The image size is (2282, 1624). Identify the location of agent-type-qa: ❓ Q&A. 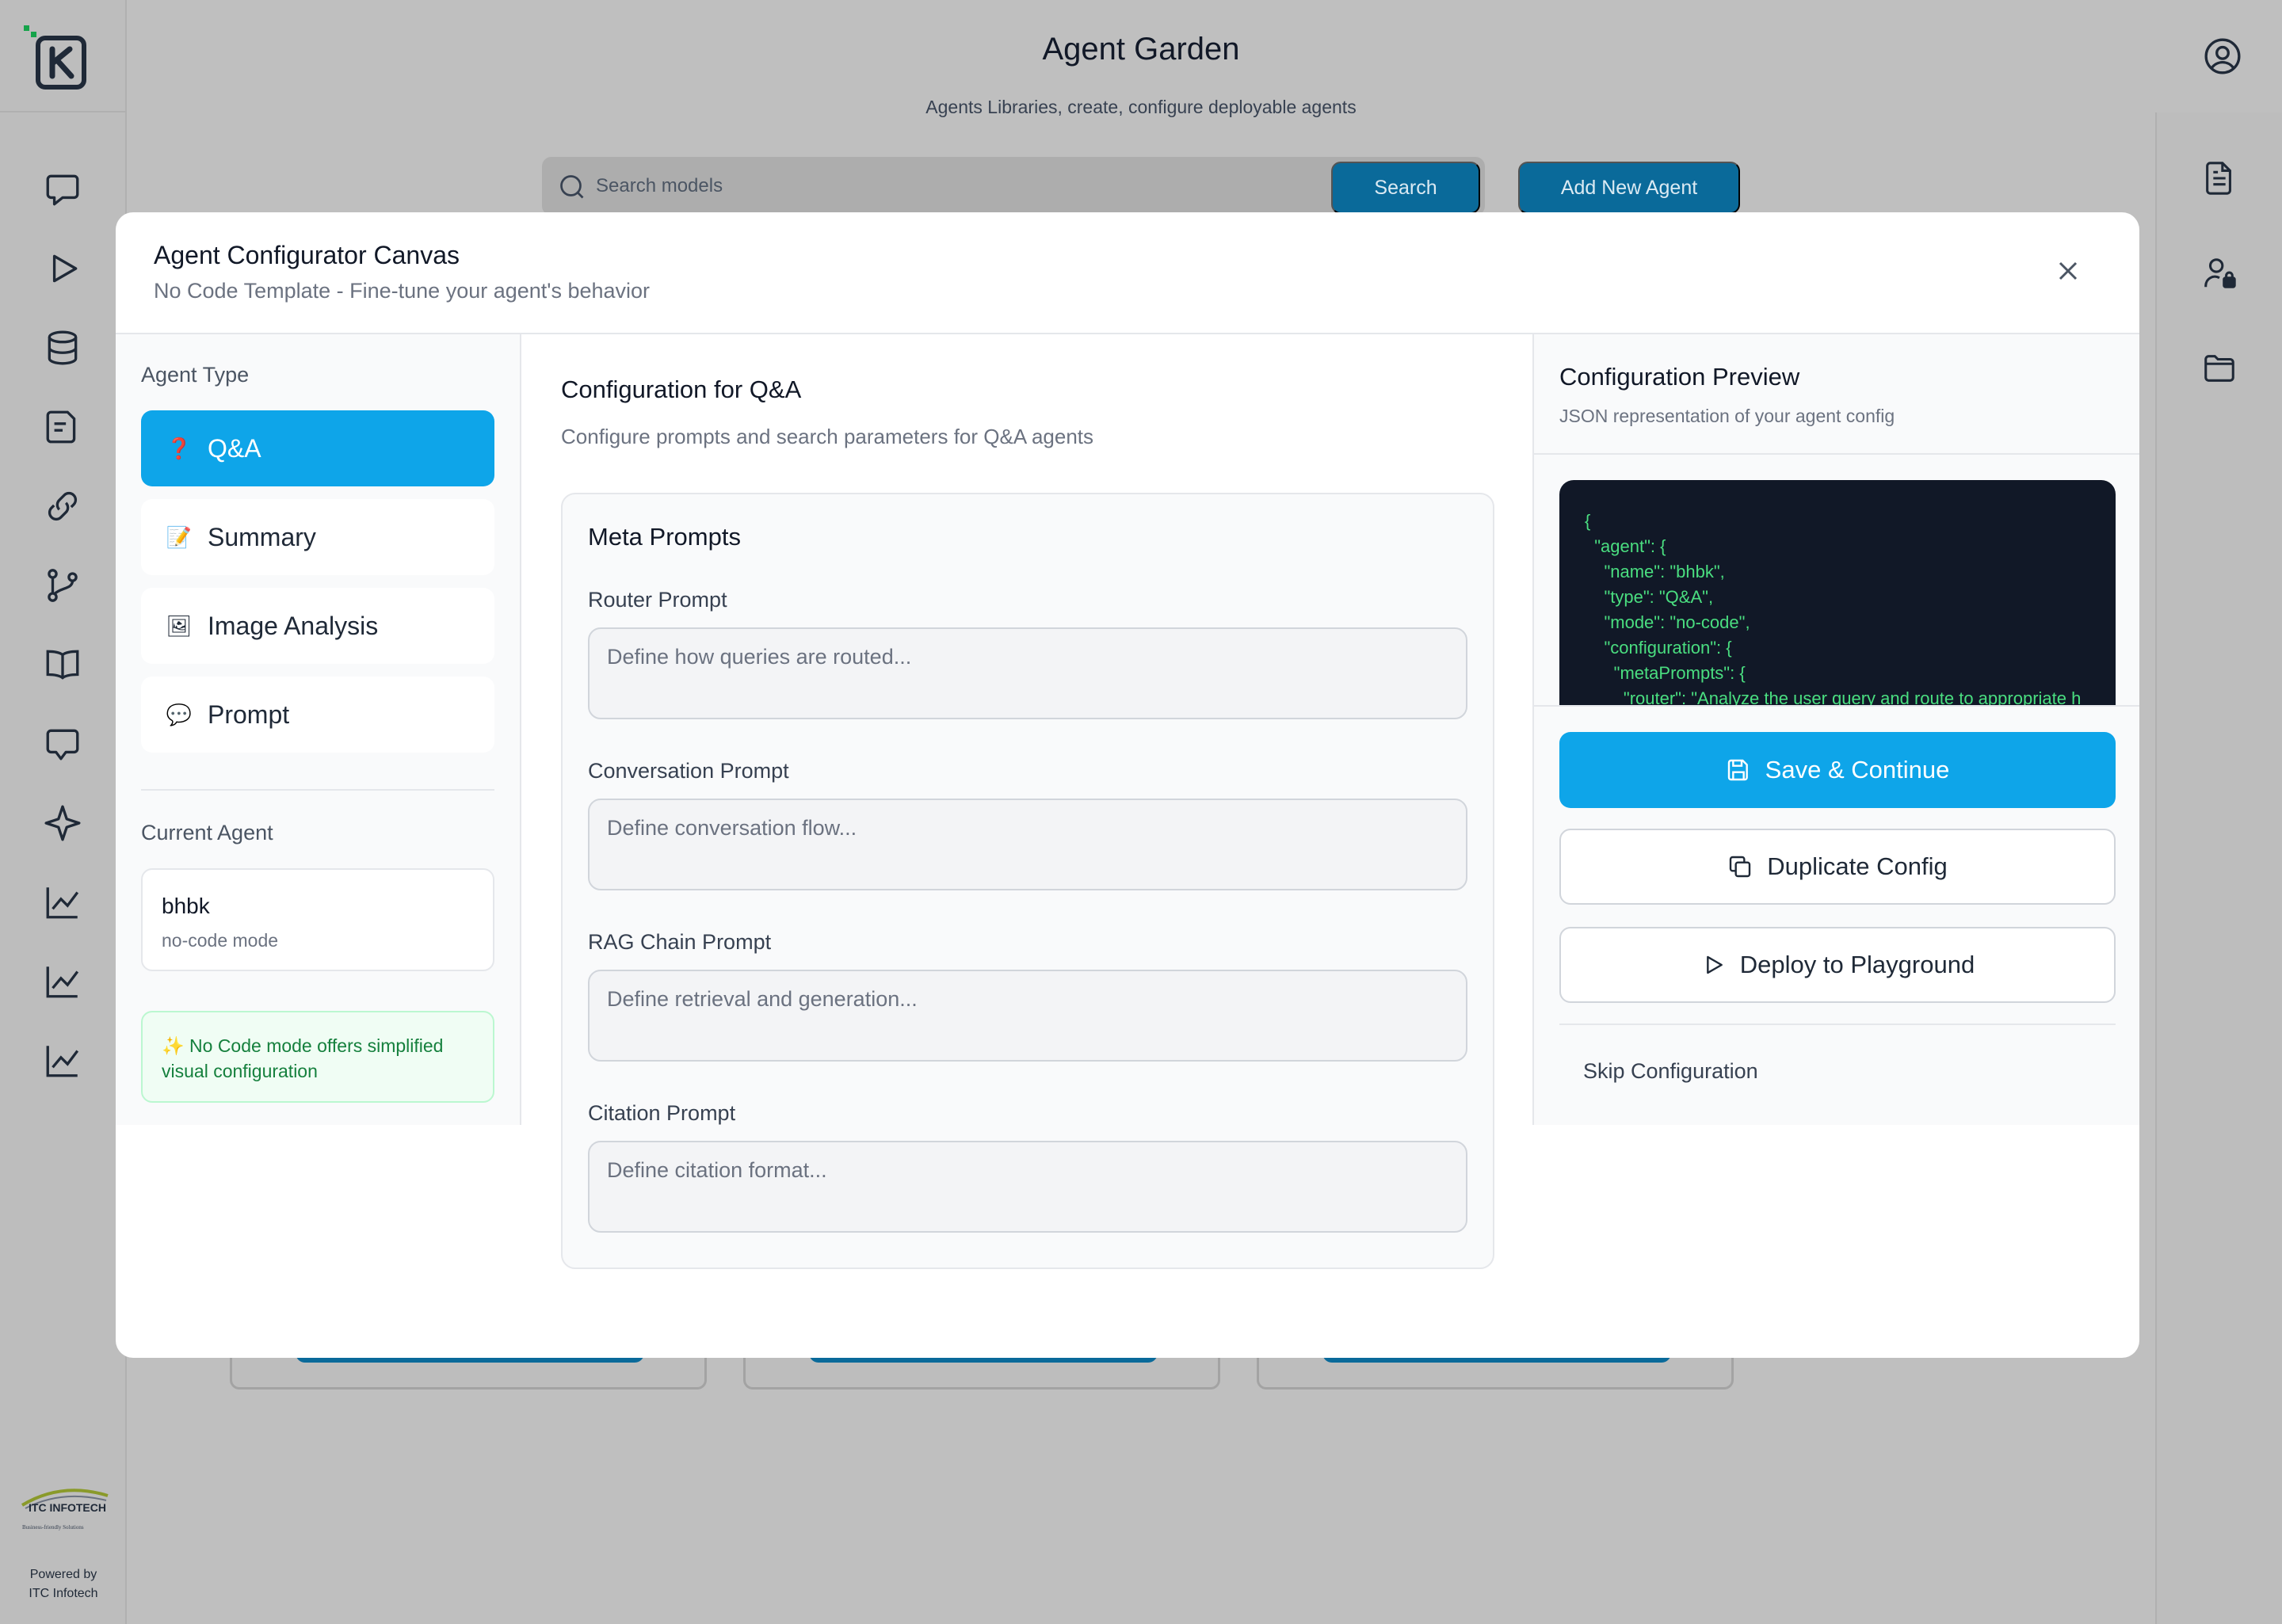
(317, 448).